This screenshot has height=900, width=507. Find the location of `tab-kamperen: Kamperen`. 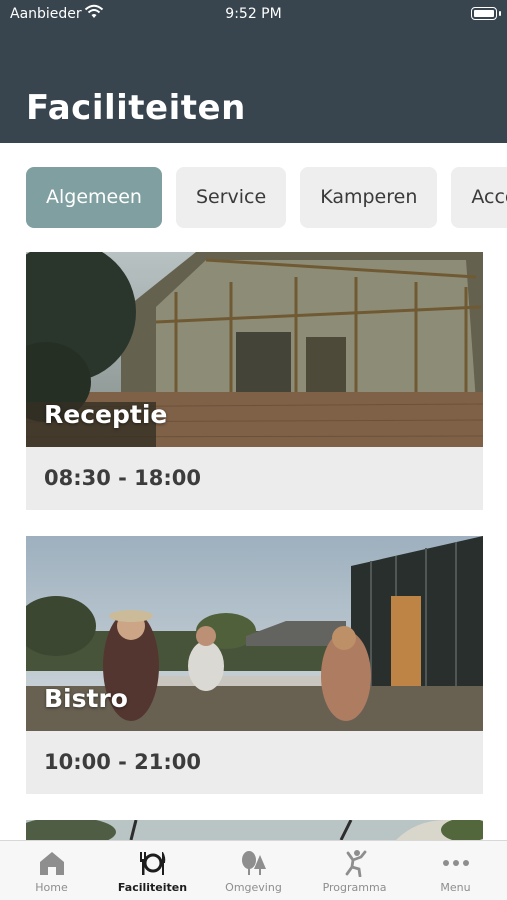

tab-kamperen: Kamperen is located at coordinates (369, 197).